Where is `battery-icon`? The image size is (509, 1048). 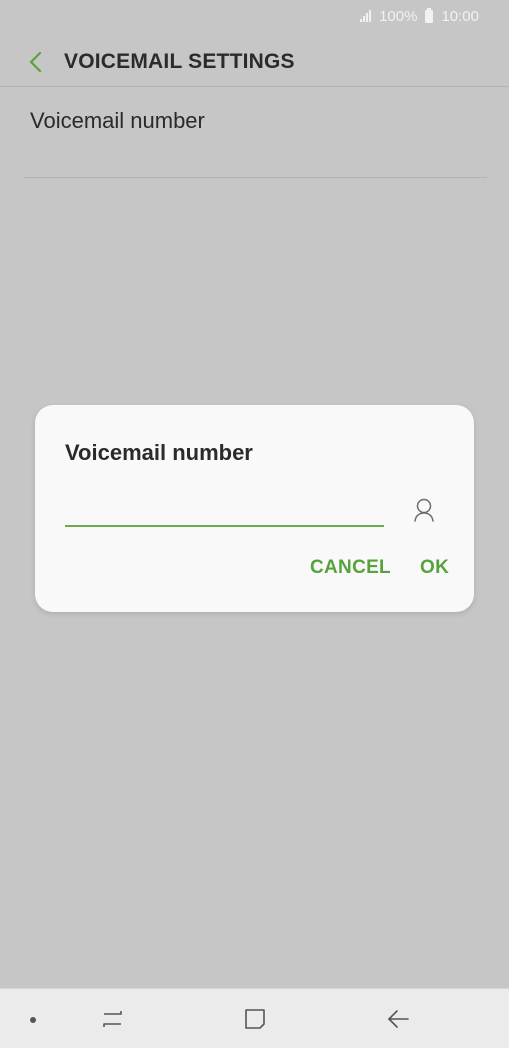 battery-icon is located at coordinates (429, 15).